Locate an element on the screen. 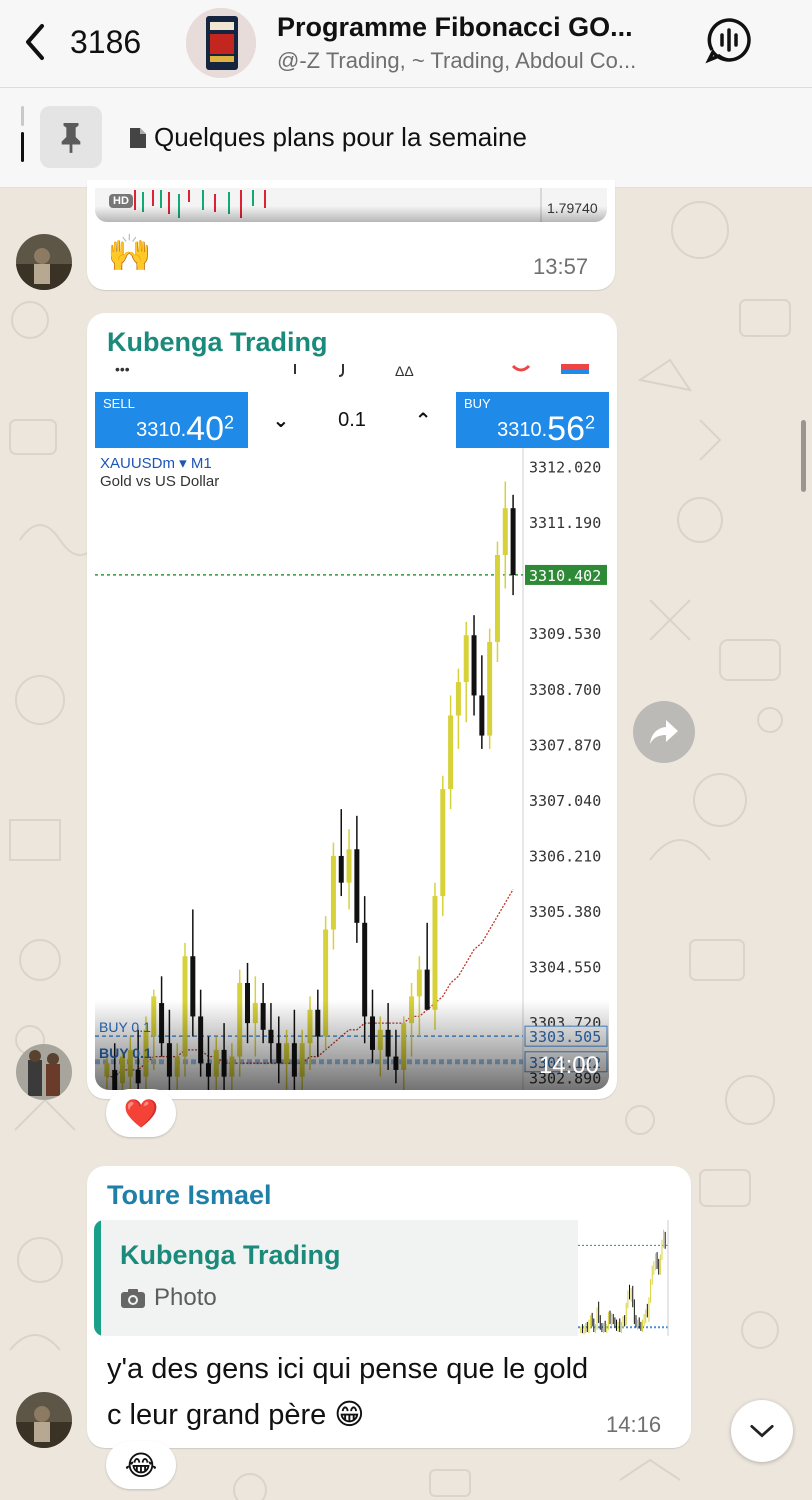 The width and height of the screenshot is (812, 1500). previous-chart-price: 1.79740 is located at coordinates (572, 208).